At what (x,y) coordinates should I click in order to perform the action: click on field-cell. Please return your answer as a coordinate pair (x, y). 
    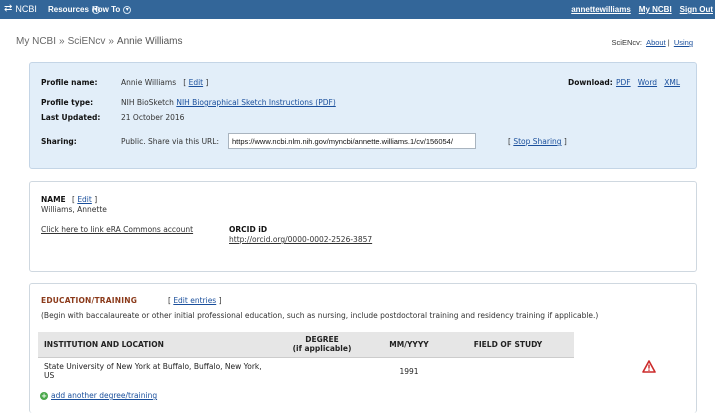
    Looking at the image, I should click on (508, 373).